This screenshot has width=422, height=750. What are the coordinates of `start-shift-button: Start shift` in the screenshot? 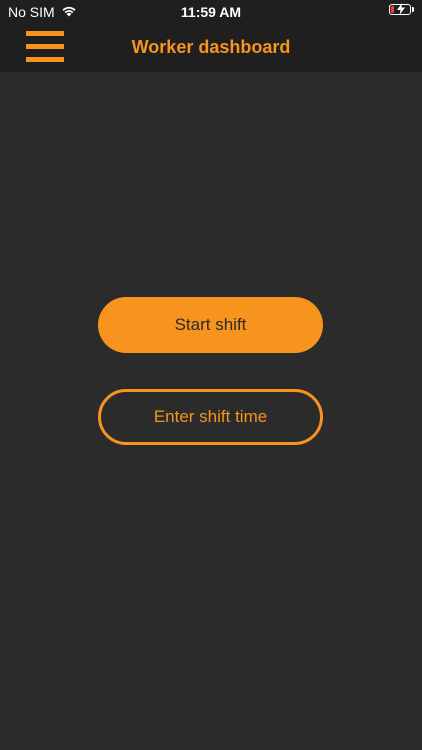 It's located at (210, 325).